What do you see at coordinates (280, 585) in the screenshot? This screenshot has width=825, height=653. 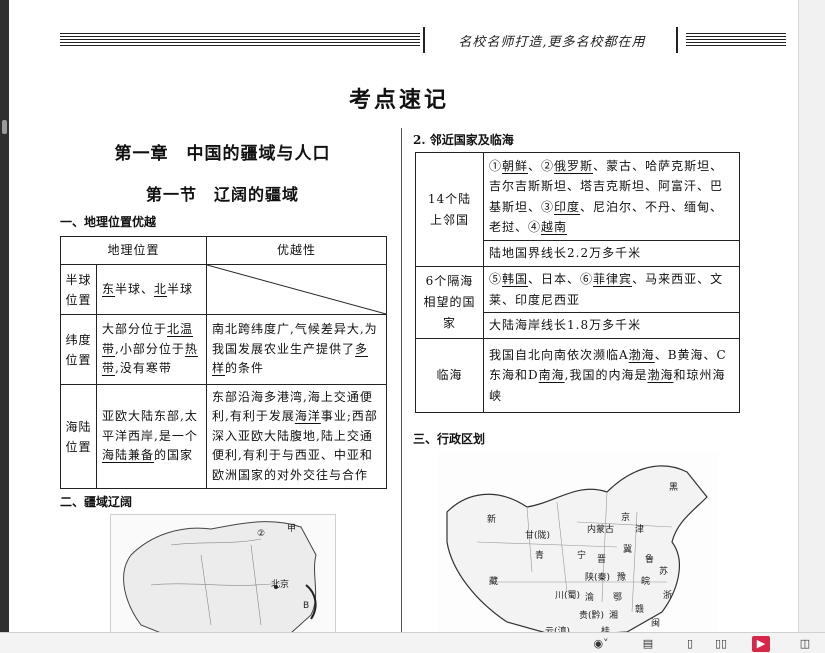 I see `map-label: 北京` at bounding box center [280, 585].